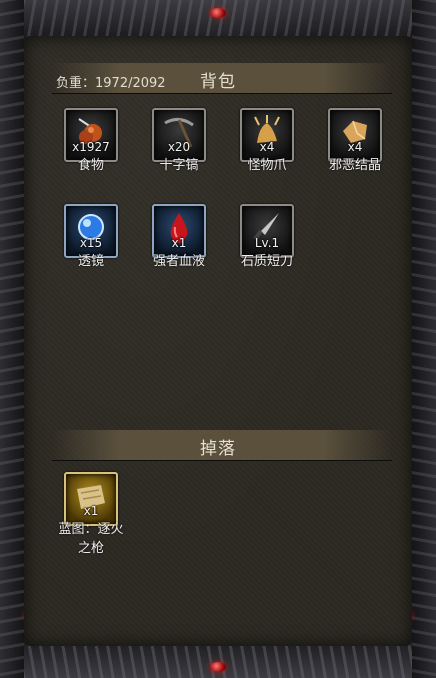  What do you see at coordinates (91, 147) in the screenshot?
I see `item-count: x1927` at bounding box center [91, 147].